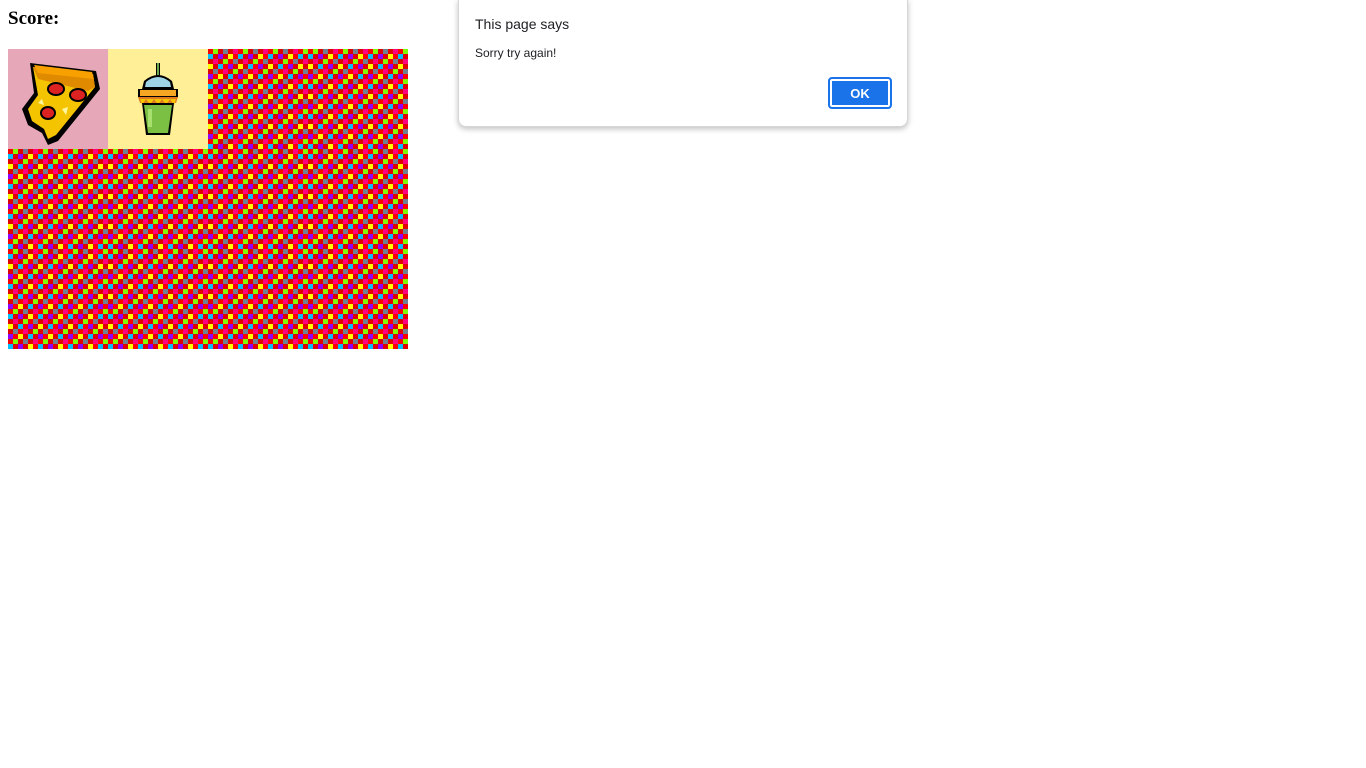  What do you see at coordinates (34, 18) in the screenshot?
I see `score-label: Score:` at bounding box center [34, 18].